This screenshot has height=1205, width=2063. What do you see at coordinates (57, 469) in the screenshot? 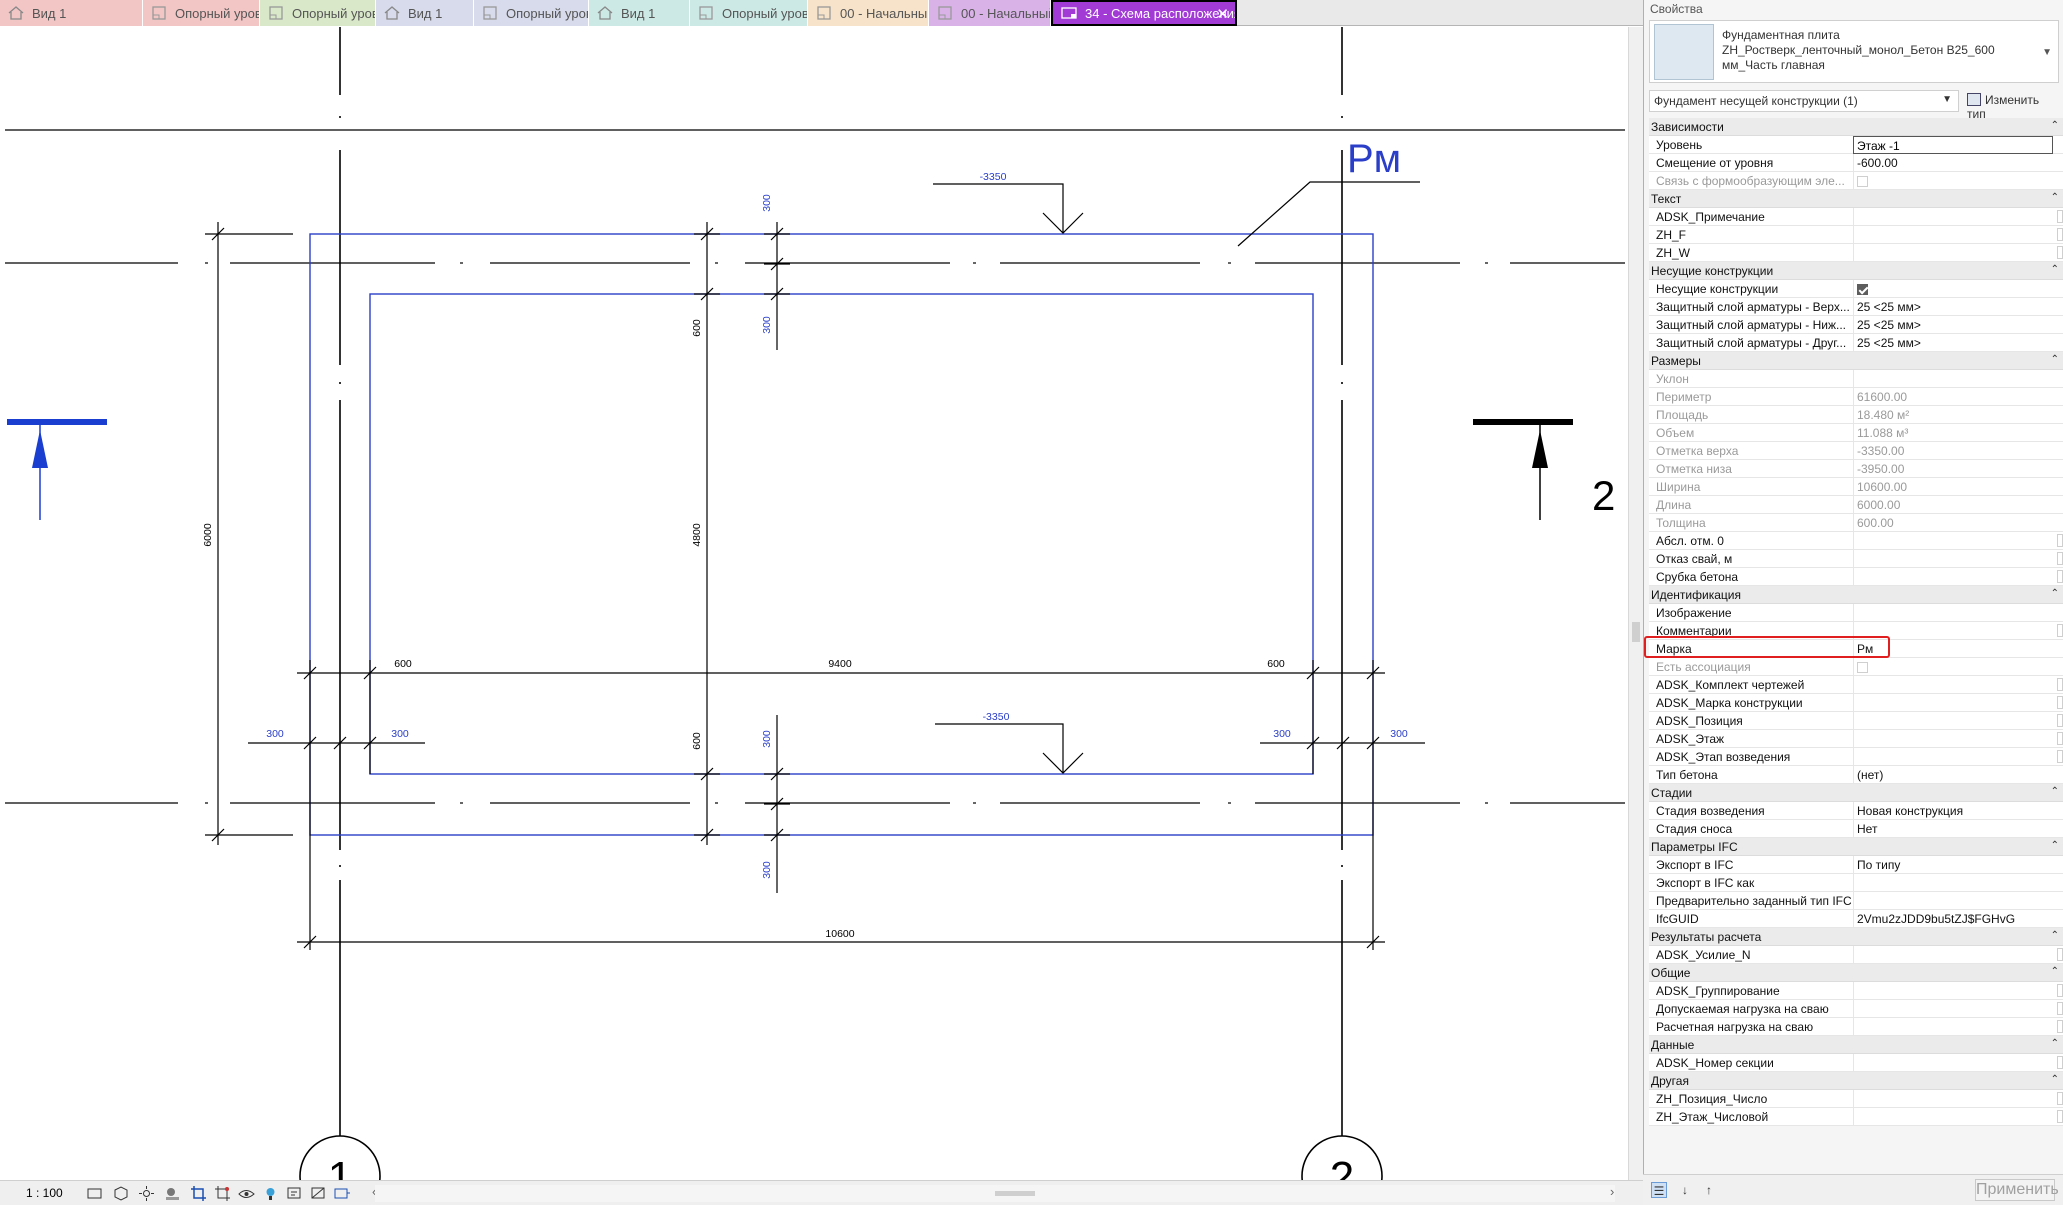
I see `section-marker-left` at bounding box center [57, 469].